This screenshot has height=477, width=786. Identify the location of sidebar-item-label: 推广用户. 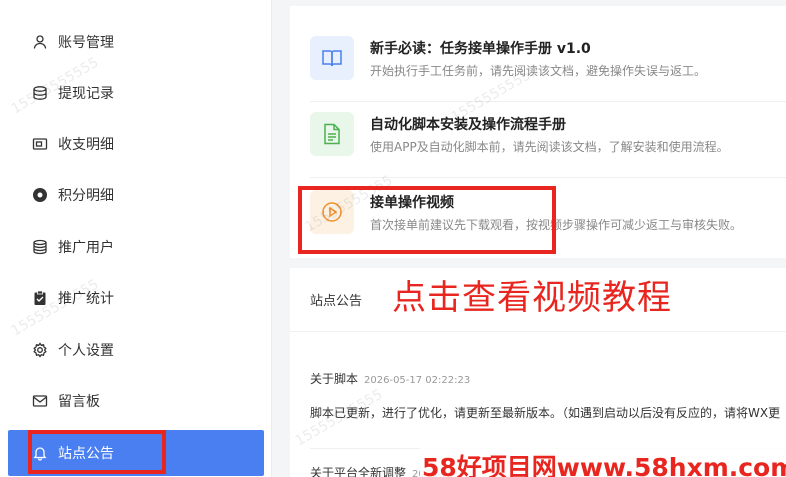
(86, 248).